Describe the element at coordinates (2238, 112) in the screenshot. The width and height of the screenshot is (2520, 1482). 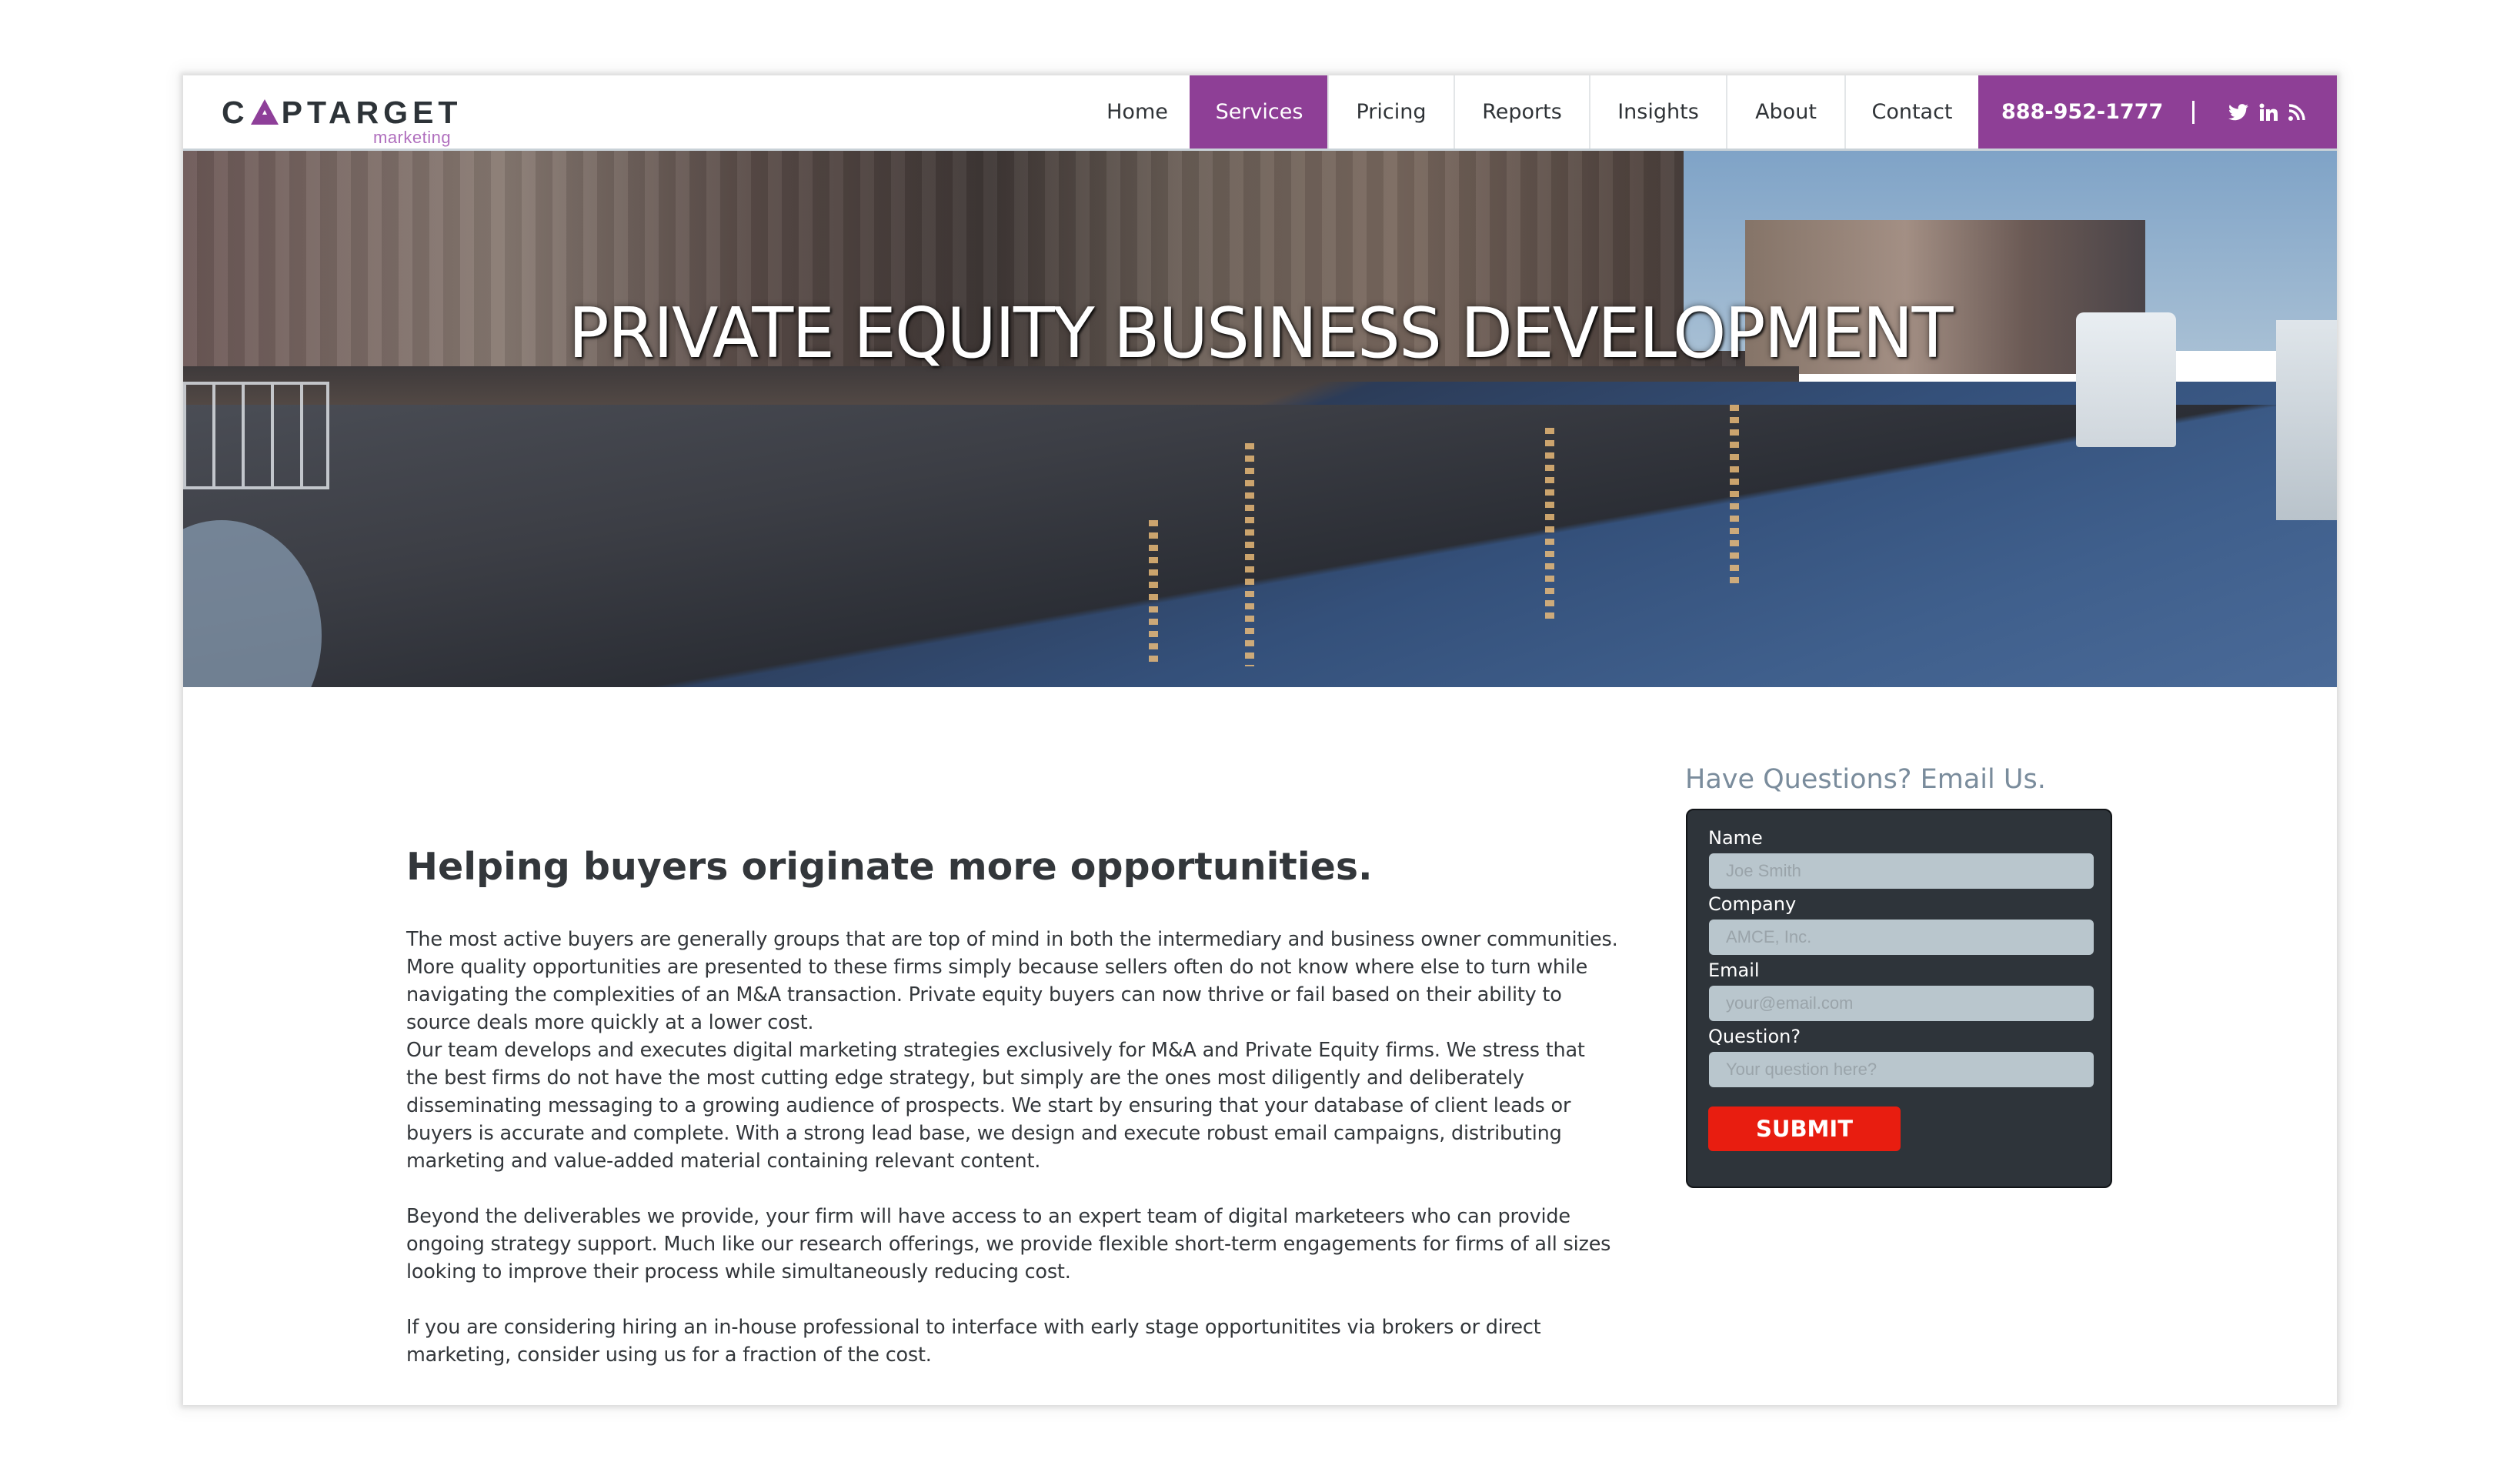
I see `twitter-icon` at that location.